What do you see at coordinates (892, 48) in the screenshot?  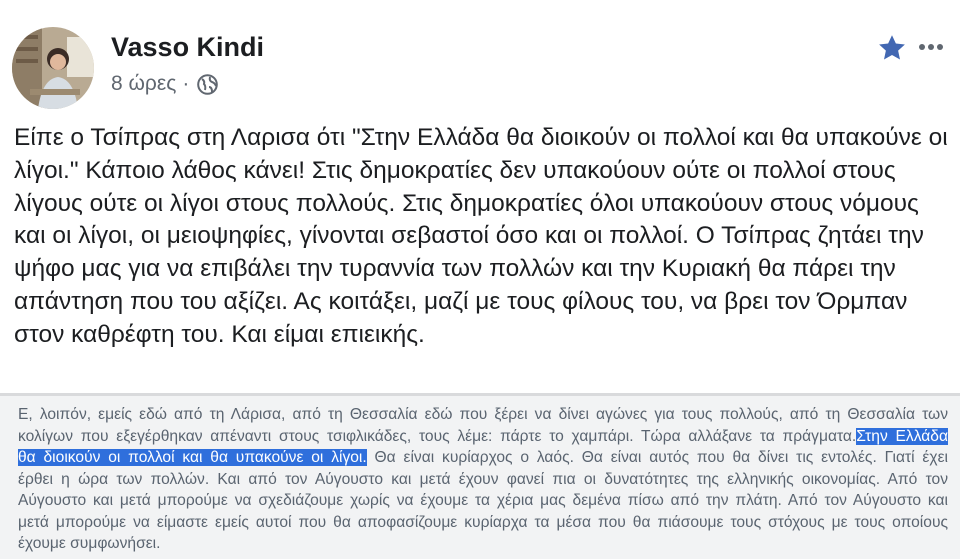 I see `star-icon` at bounding box center [892, 48].